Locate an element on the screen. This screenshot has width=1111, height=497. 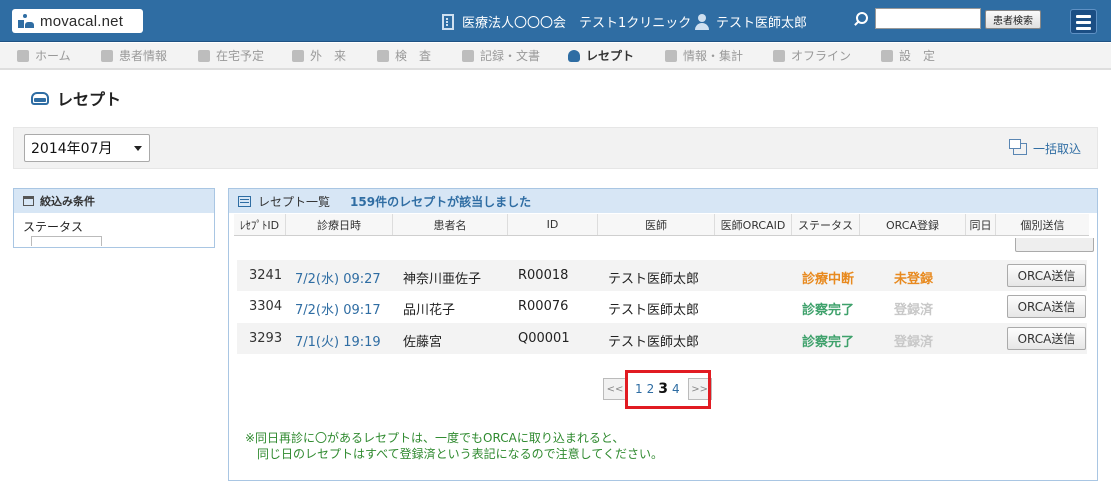
month-select: 2014年07月 is located at coordinates (87, 148).